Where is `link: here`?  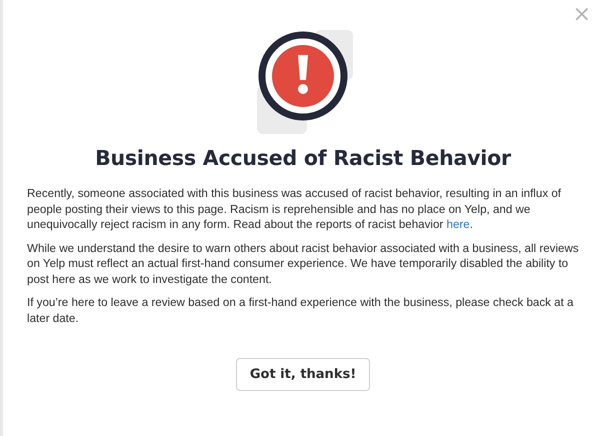
link: here is located at coordinates (458, 224).